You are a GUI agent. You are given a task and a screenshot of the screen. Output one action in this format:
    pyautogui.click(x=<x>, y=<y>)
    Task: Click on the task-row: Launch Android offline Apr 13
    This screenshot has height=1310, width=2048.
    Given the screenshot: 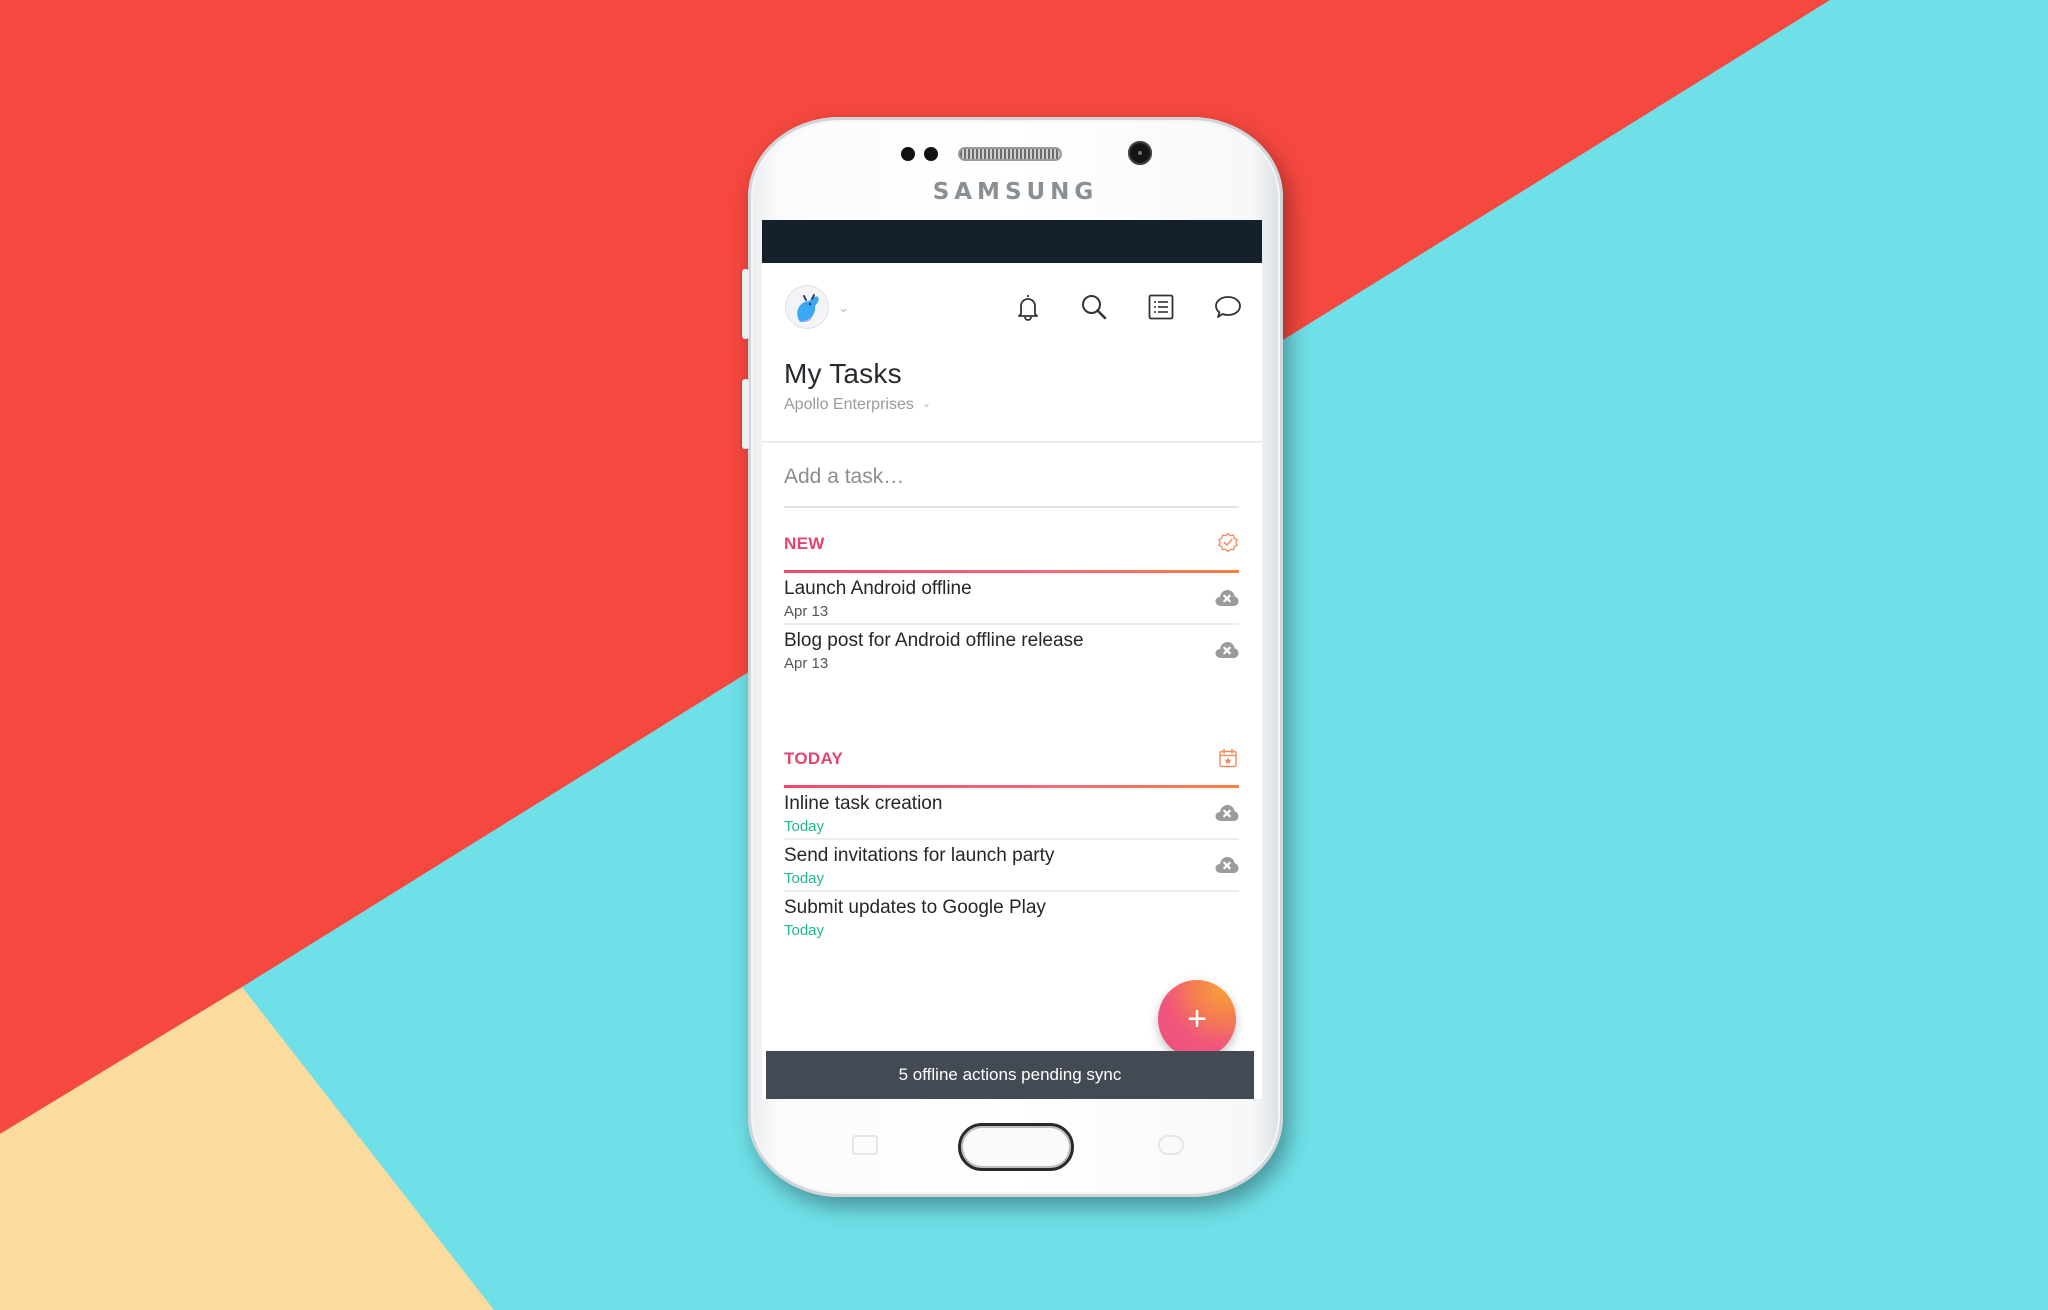 What is the action you would take?
    pyautogui.click(x=1011, y=599)
    